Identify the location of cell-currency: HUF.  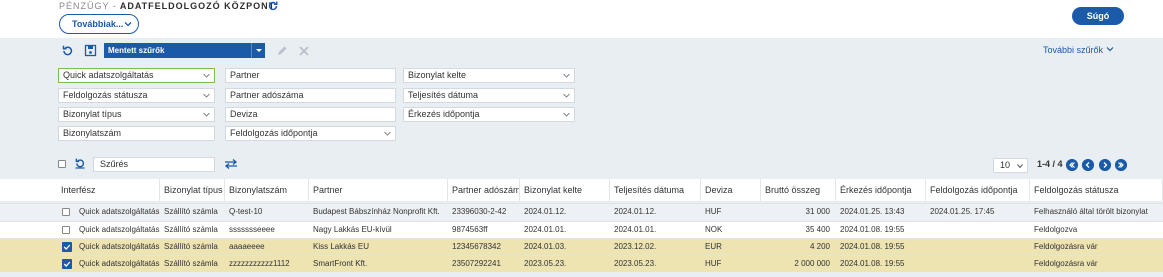
(713, 211).